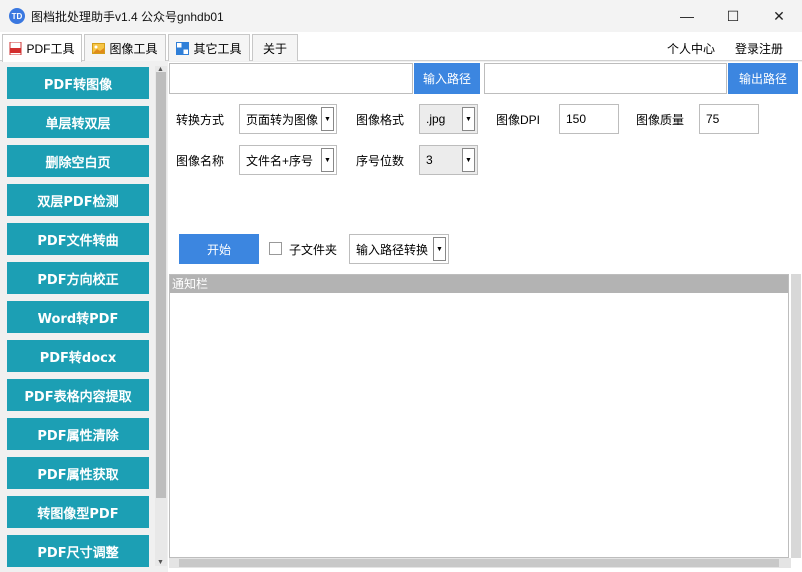  What do you see at coordinates (291, 78) in the screenshot?
I see `input-path-field` at bounding box center [291, 78].